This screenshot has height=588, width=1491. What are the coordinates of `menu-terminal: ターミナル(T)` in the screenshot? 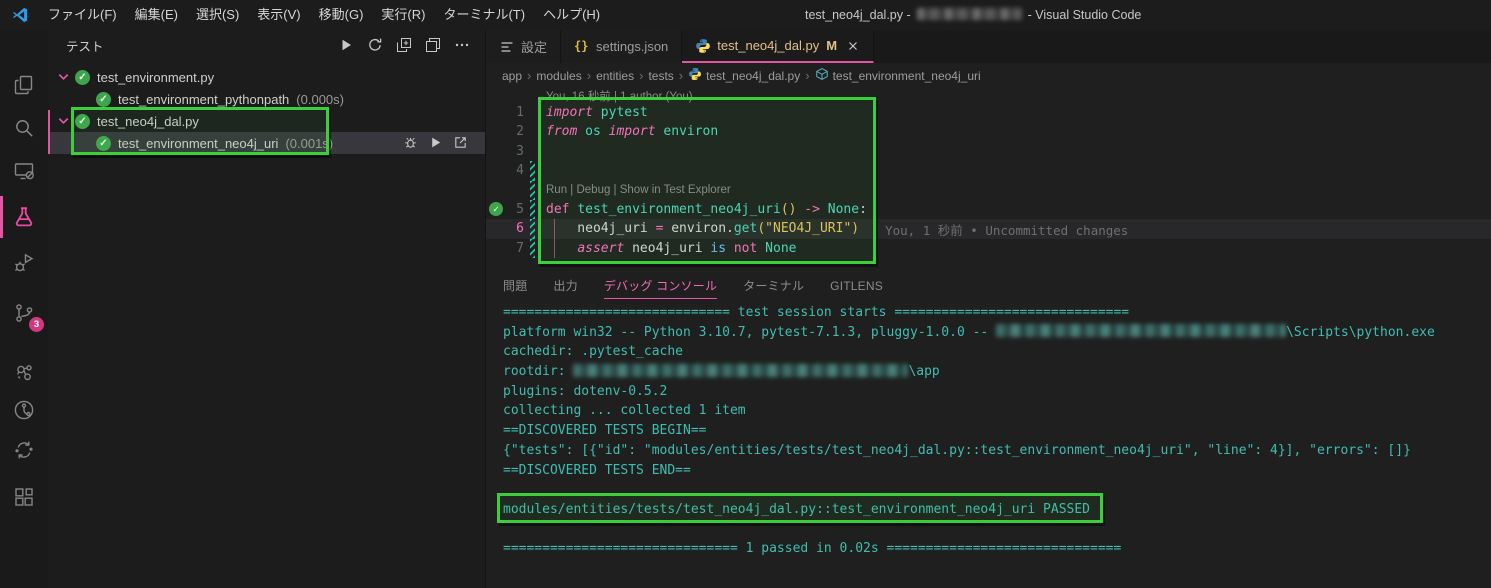 It's located at (484, 15).